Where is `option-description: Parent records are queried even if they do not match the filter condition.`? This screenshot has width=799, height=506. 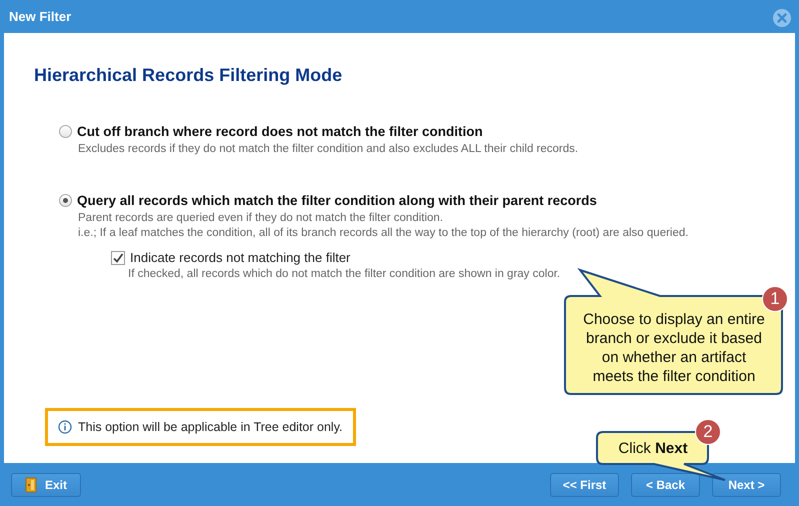 option-description: Parent records are queried even if they do not match the filter condition. is located at coordinates (261, 218).